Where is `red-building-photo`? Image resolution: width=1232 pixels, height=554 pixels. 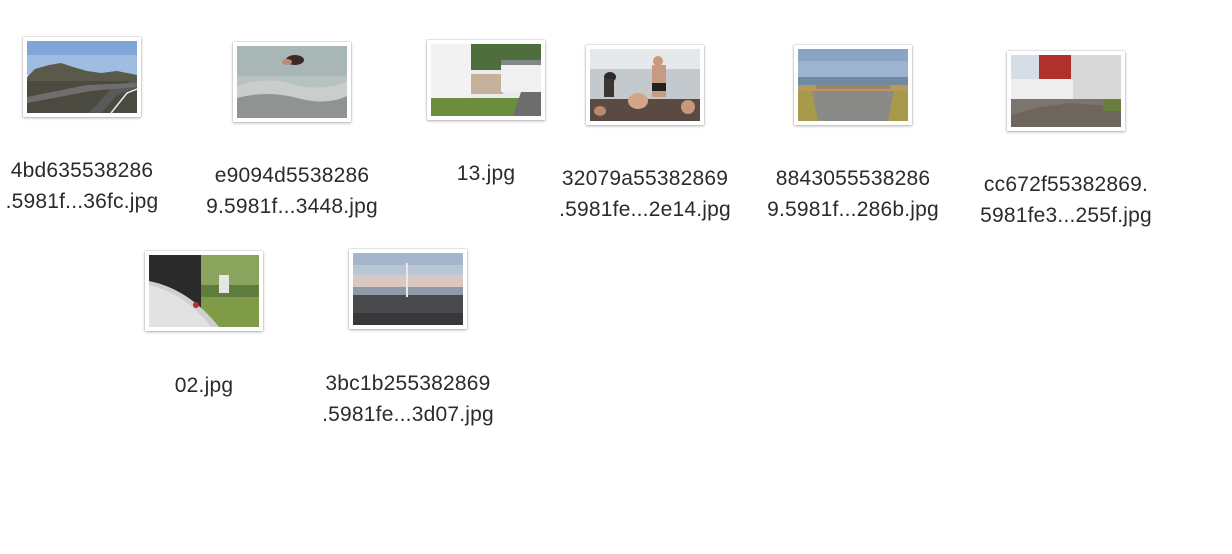 red-building-photo is located at coordinates (1066, 91).